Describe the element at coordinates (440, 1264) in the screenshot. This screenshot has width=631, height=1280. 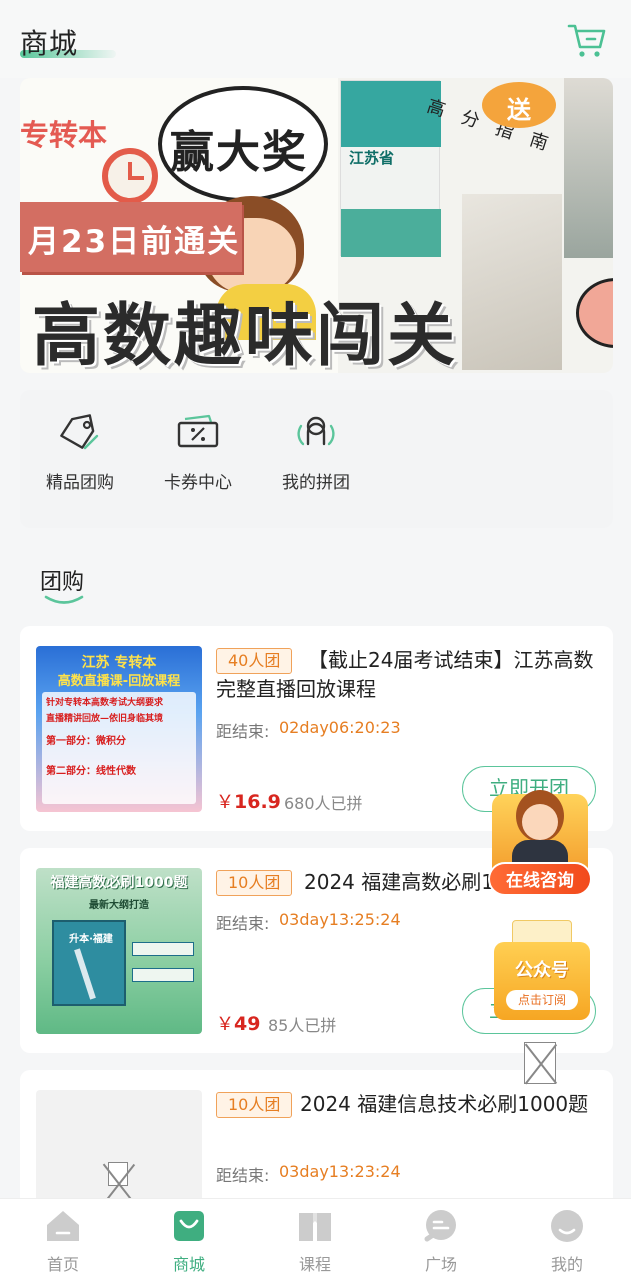
I see `tab-label: 广场` at that location.